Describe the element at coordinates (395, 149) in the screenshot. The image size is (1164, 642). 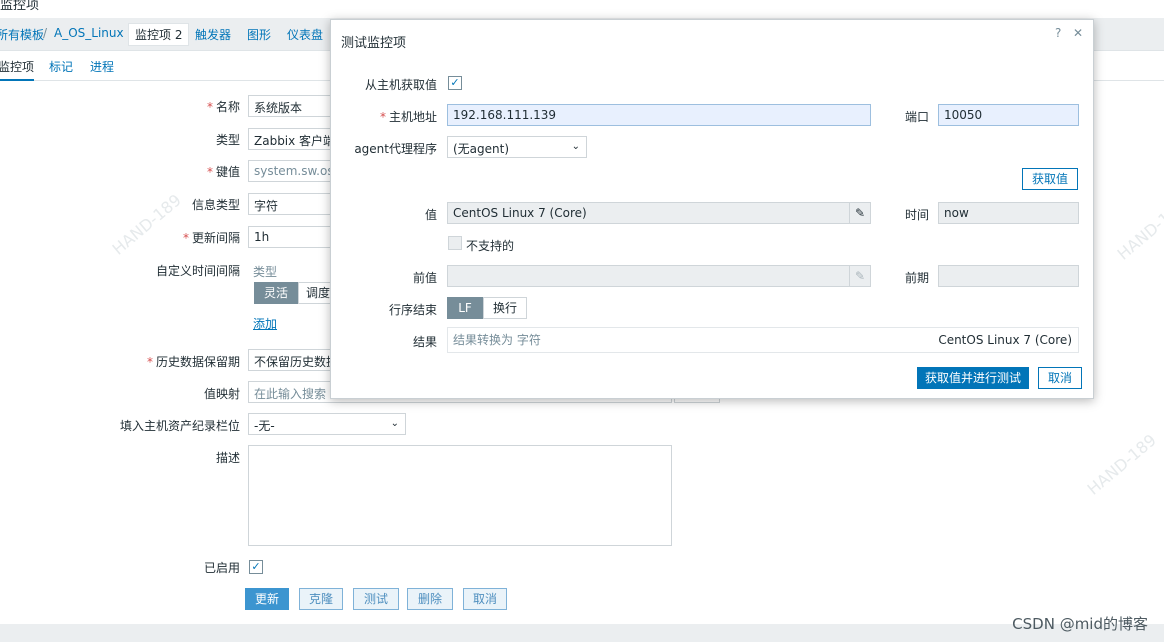
I see `agent-proxy-label: agent代理程序` at that location.